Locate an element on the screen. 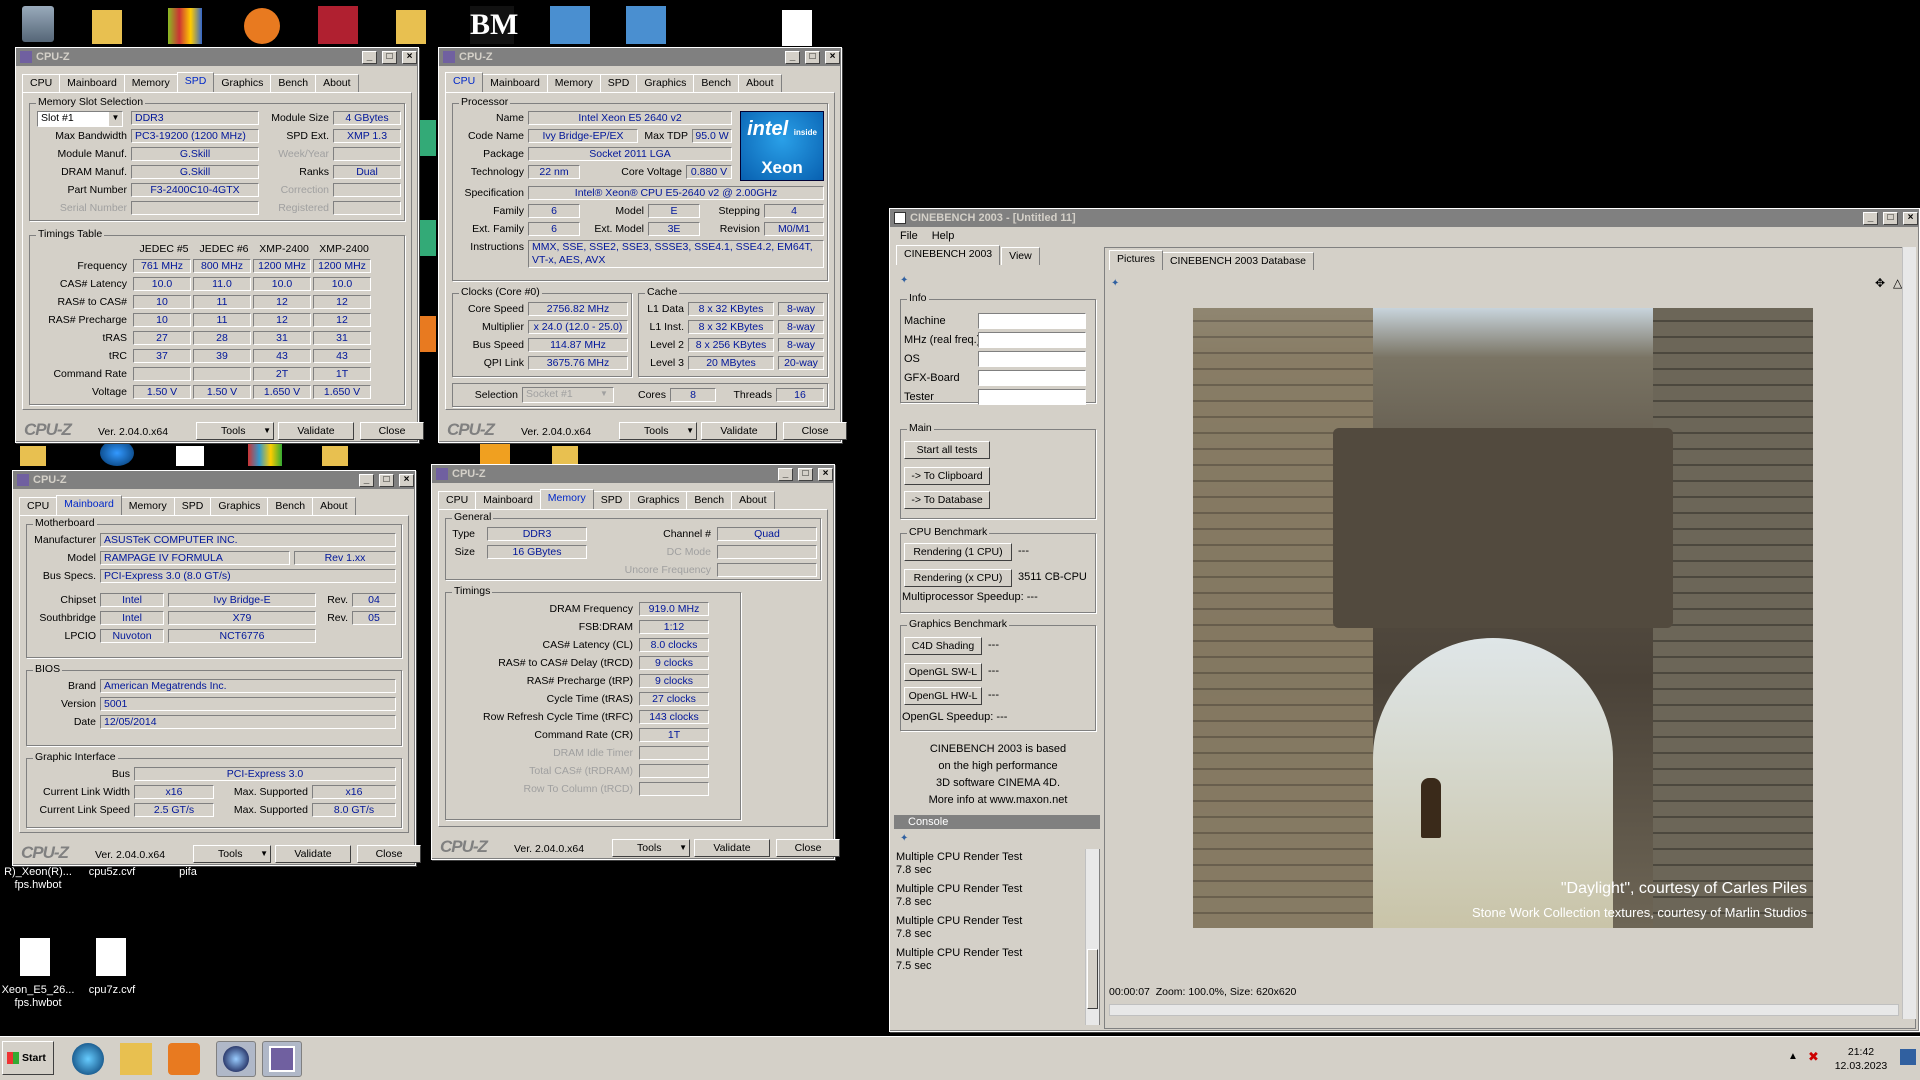 Image resolution: width=1920 pixels, height=1080 pixels. gfx-field is located at coordinates (1032, 378).